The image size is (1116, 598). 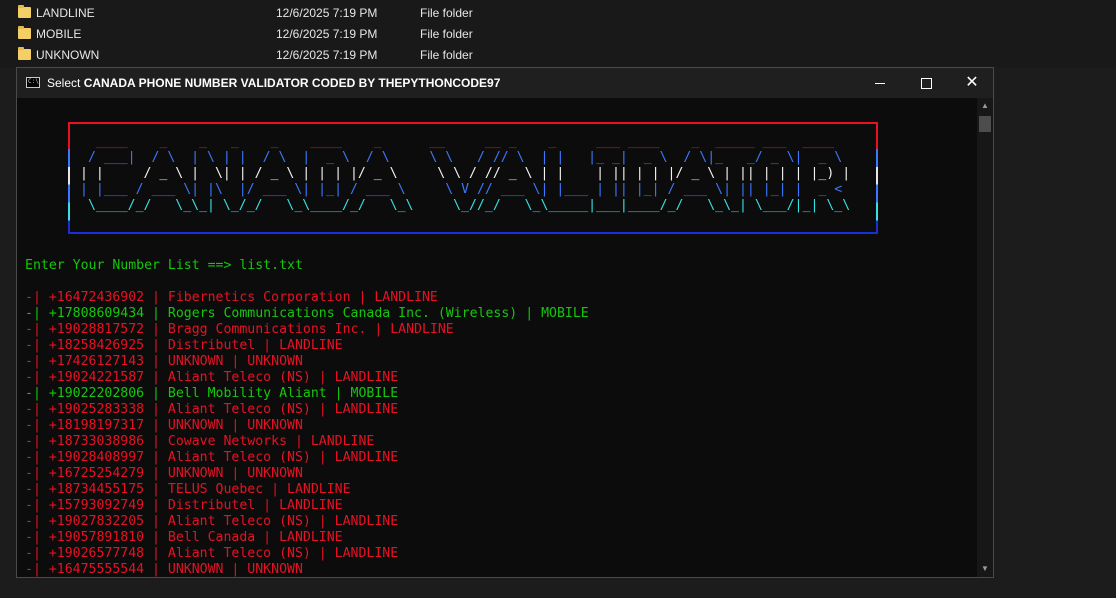 I want to click on scroll-up-arrow-icon: ▲, so click(x=985, y=106).